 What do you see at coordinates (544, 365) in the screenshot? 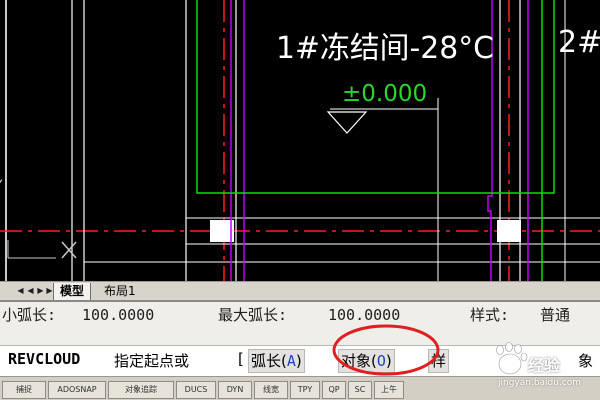
I see `watermark-text: 经验` at bounding box center [544, 365].